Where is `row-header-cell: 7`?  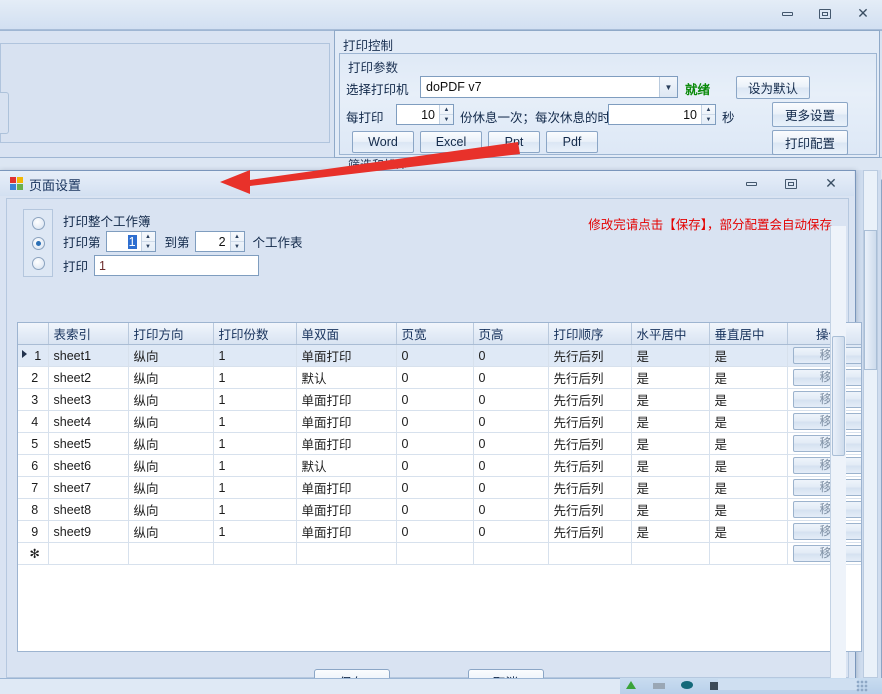
row-header-cell: 7 is located at coordinates (33, 487).